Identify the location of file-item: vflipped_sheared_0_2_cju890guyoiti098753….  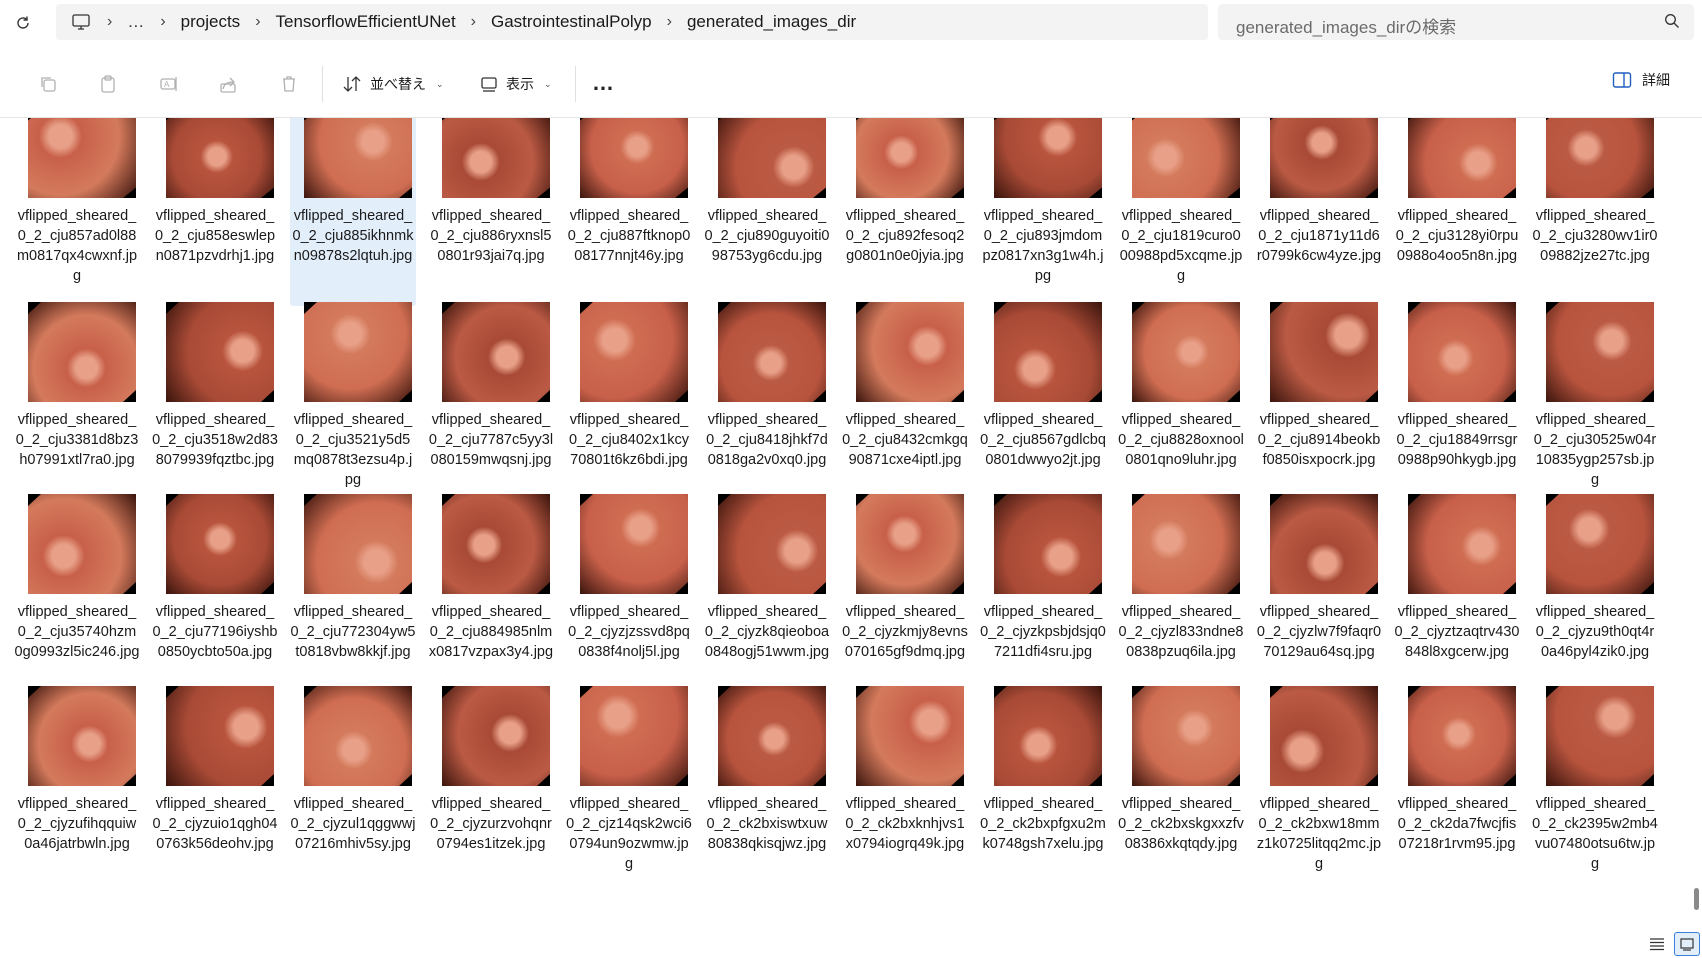
(767, 212).